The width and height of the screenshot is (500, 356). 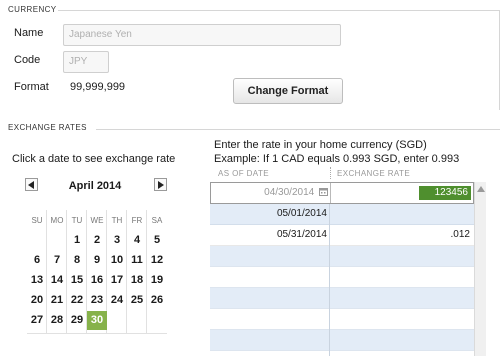 I want to click on grid-scrollbar, so click(x=480, y=269).